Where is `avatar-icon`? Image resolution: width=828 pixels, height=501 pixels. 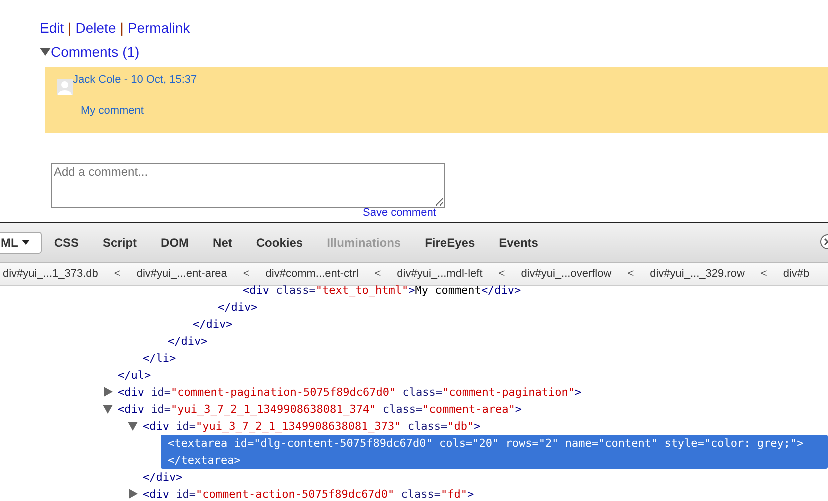
avatar-icon is located at coordinates (65, 87).